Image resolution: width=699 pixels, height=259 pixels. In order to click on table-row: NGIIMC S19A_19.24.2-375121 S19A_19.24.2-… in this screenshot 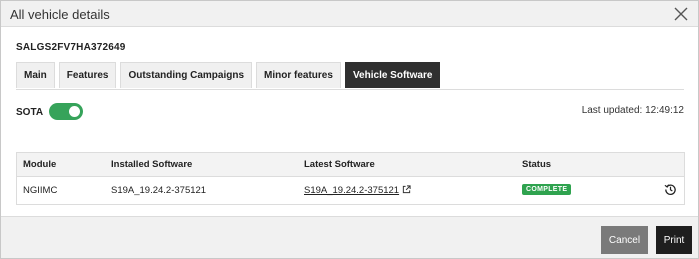, I will do `click(350, 191)`.